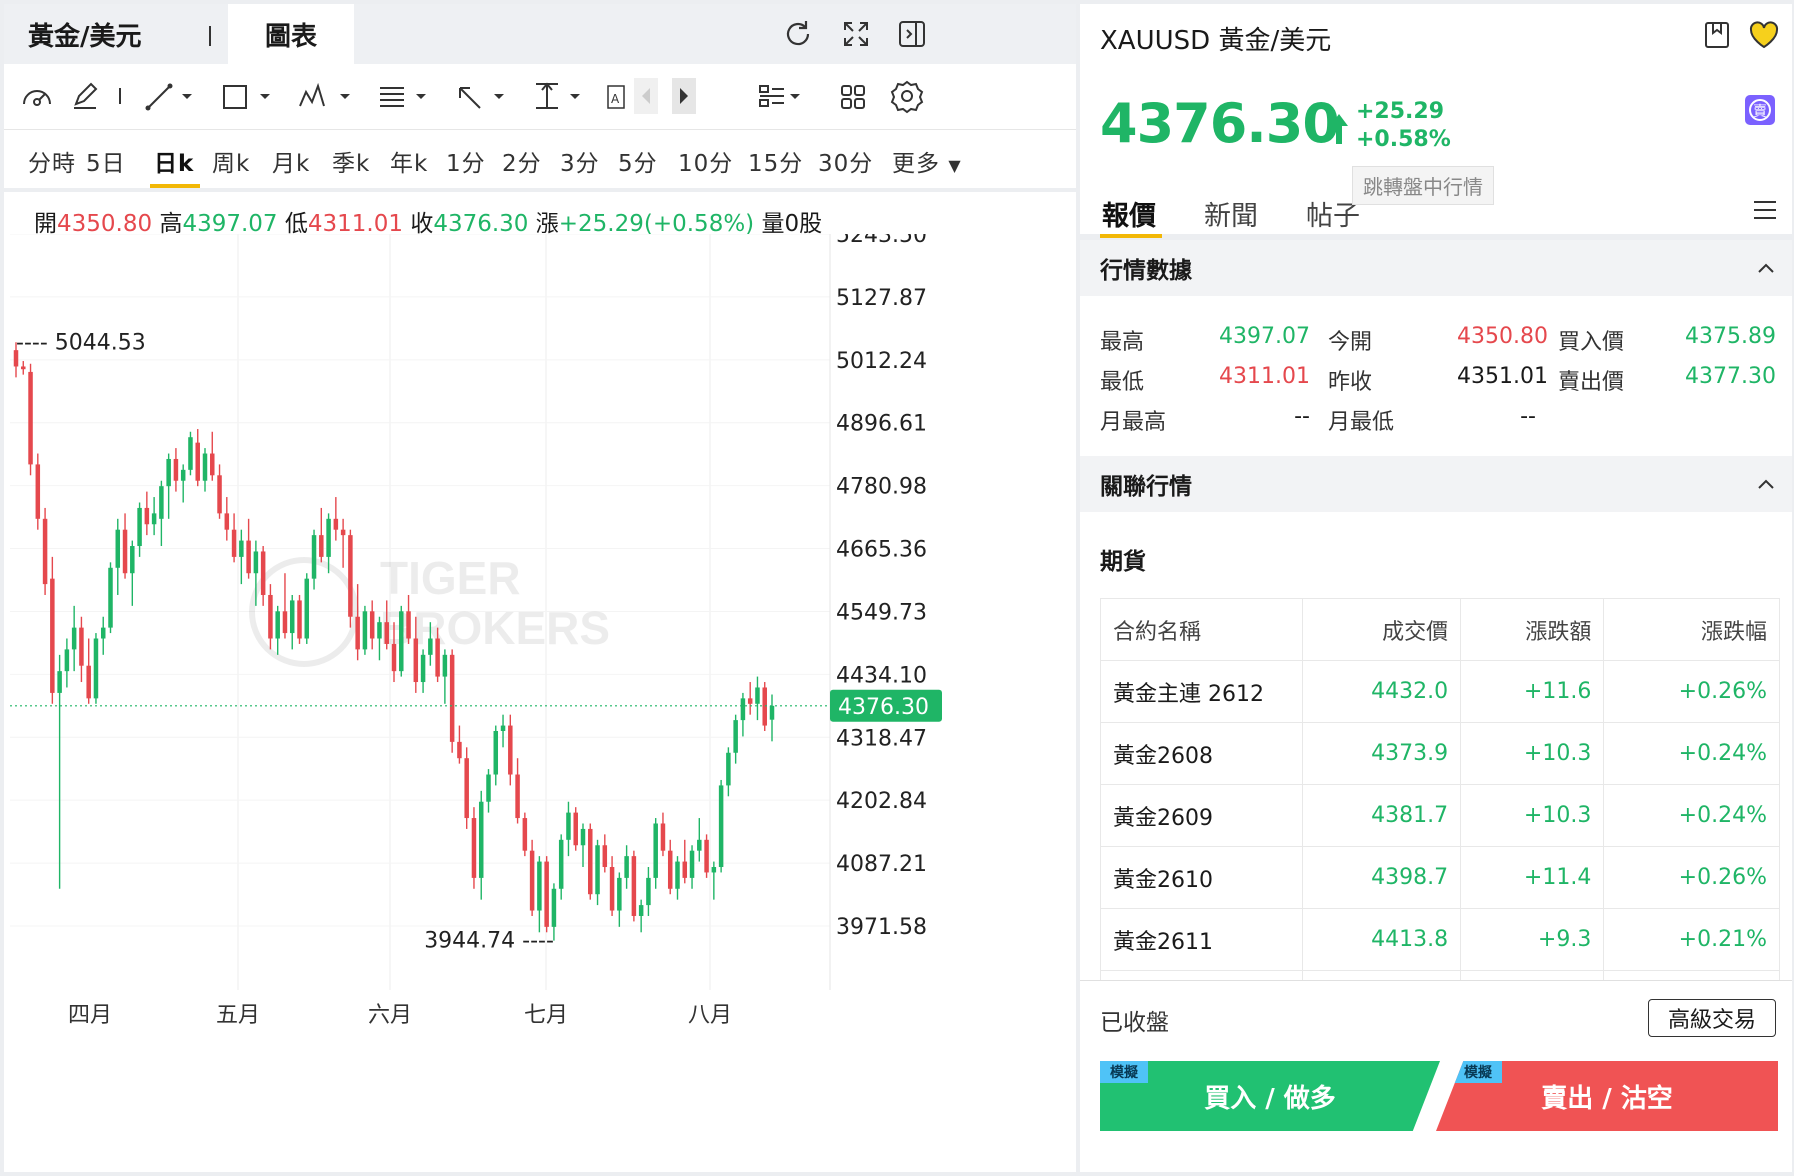  Describe the element at coordinates (798, 34) in the screenshot. I see `refresh-icon` at that location.